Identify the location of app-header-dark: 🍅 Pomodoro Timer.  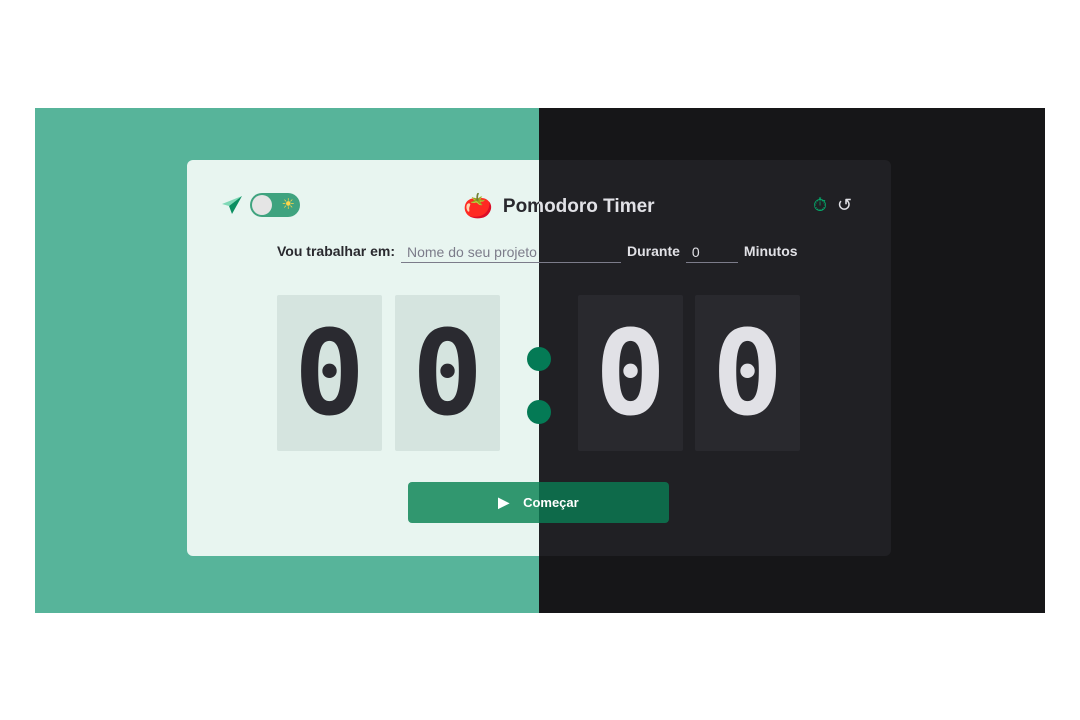
(597, 207).